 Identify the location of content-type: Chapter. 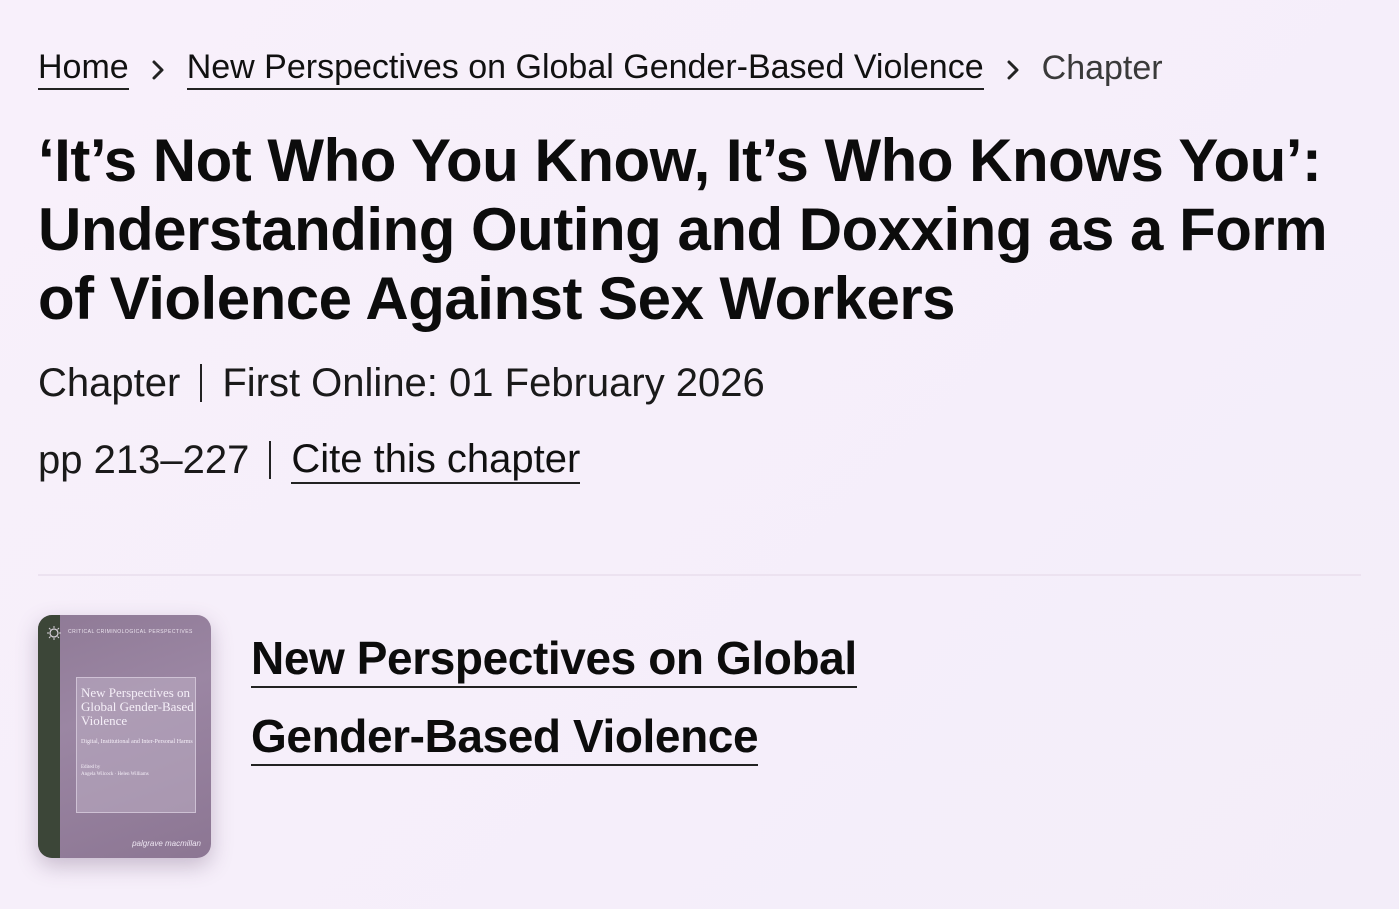
(109, 383).